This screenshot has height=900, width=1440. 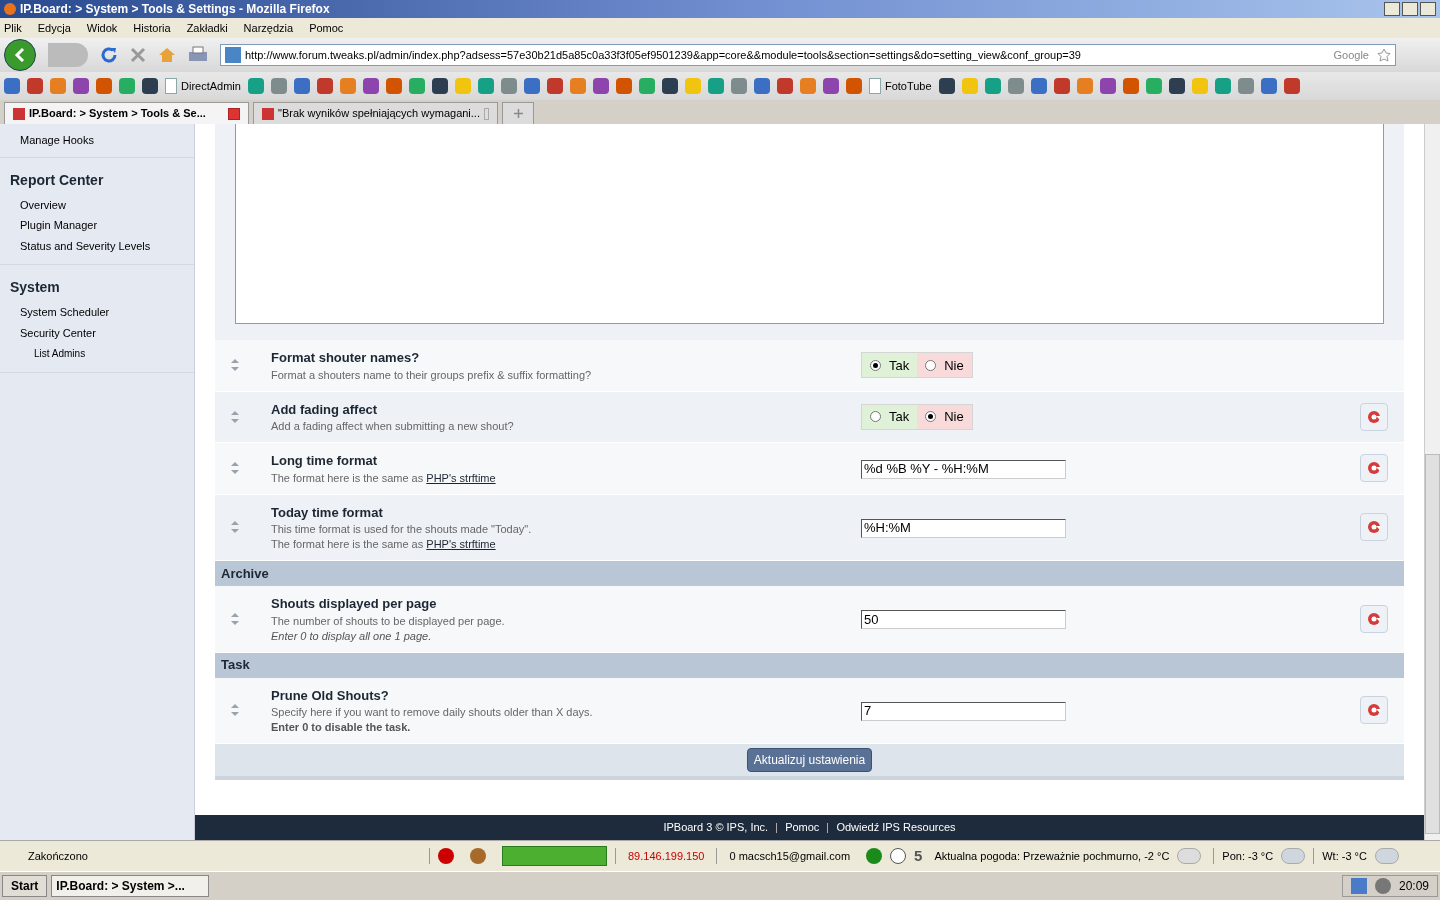 What do you see at coordinates (1432, 482) in the screenshot?
I see `scrollbar` at bounding box center [1432, 482].